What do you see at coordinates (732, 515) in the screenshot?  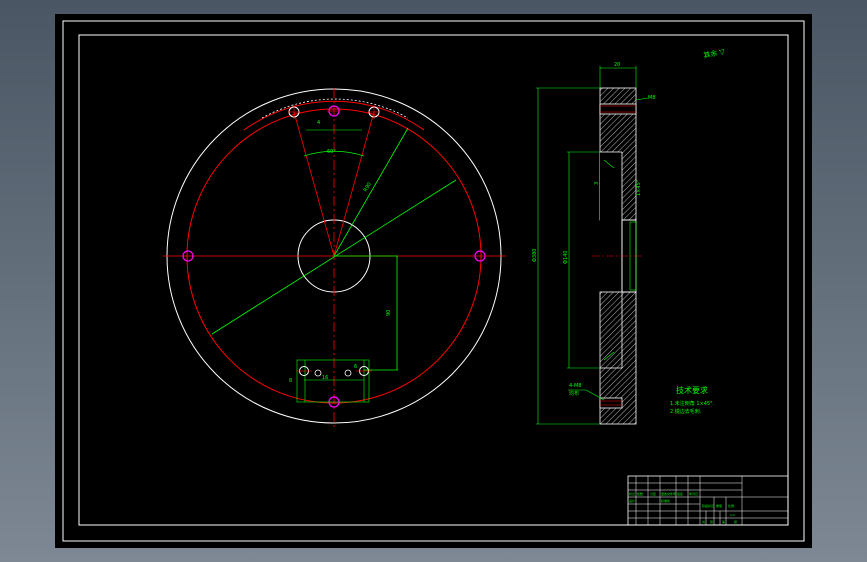 I see `tb-scale: 1:2` at bounding box center [732, 515].